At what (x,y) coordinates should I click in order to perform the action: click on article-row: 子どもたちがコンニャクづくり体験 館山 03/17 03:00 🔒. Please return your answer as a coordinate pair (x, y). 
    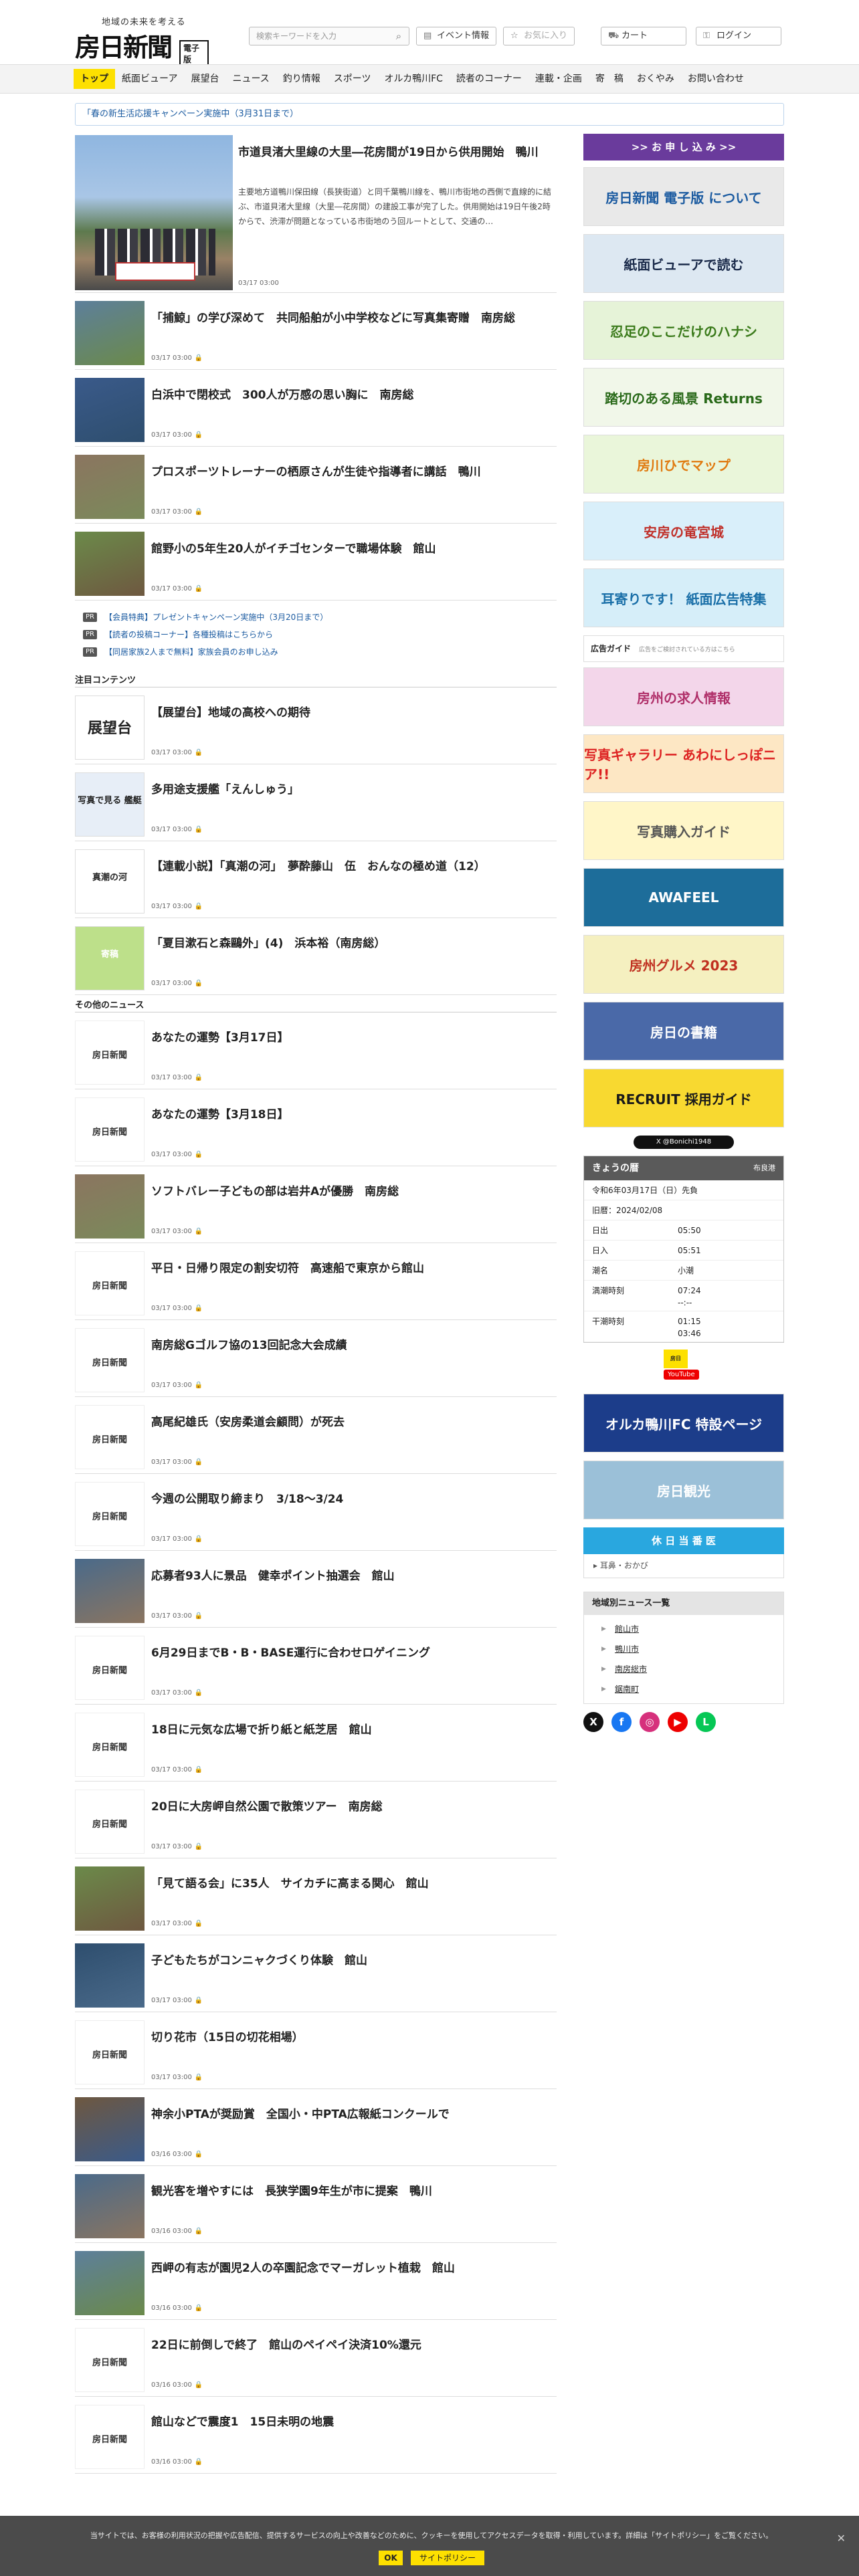
    Looking at the image, I should click on (316, 1974).